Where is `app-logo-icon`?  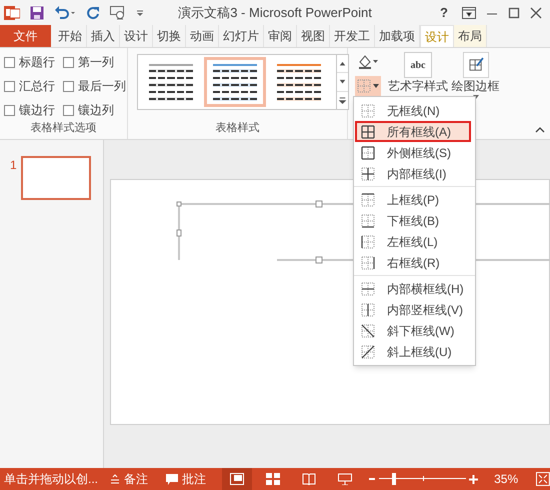
app-logo-icon is located at coordinates (12, 12).